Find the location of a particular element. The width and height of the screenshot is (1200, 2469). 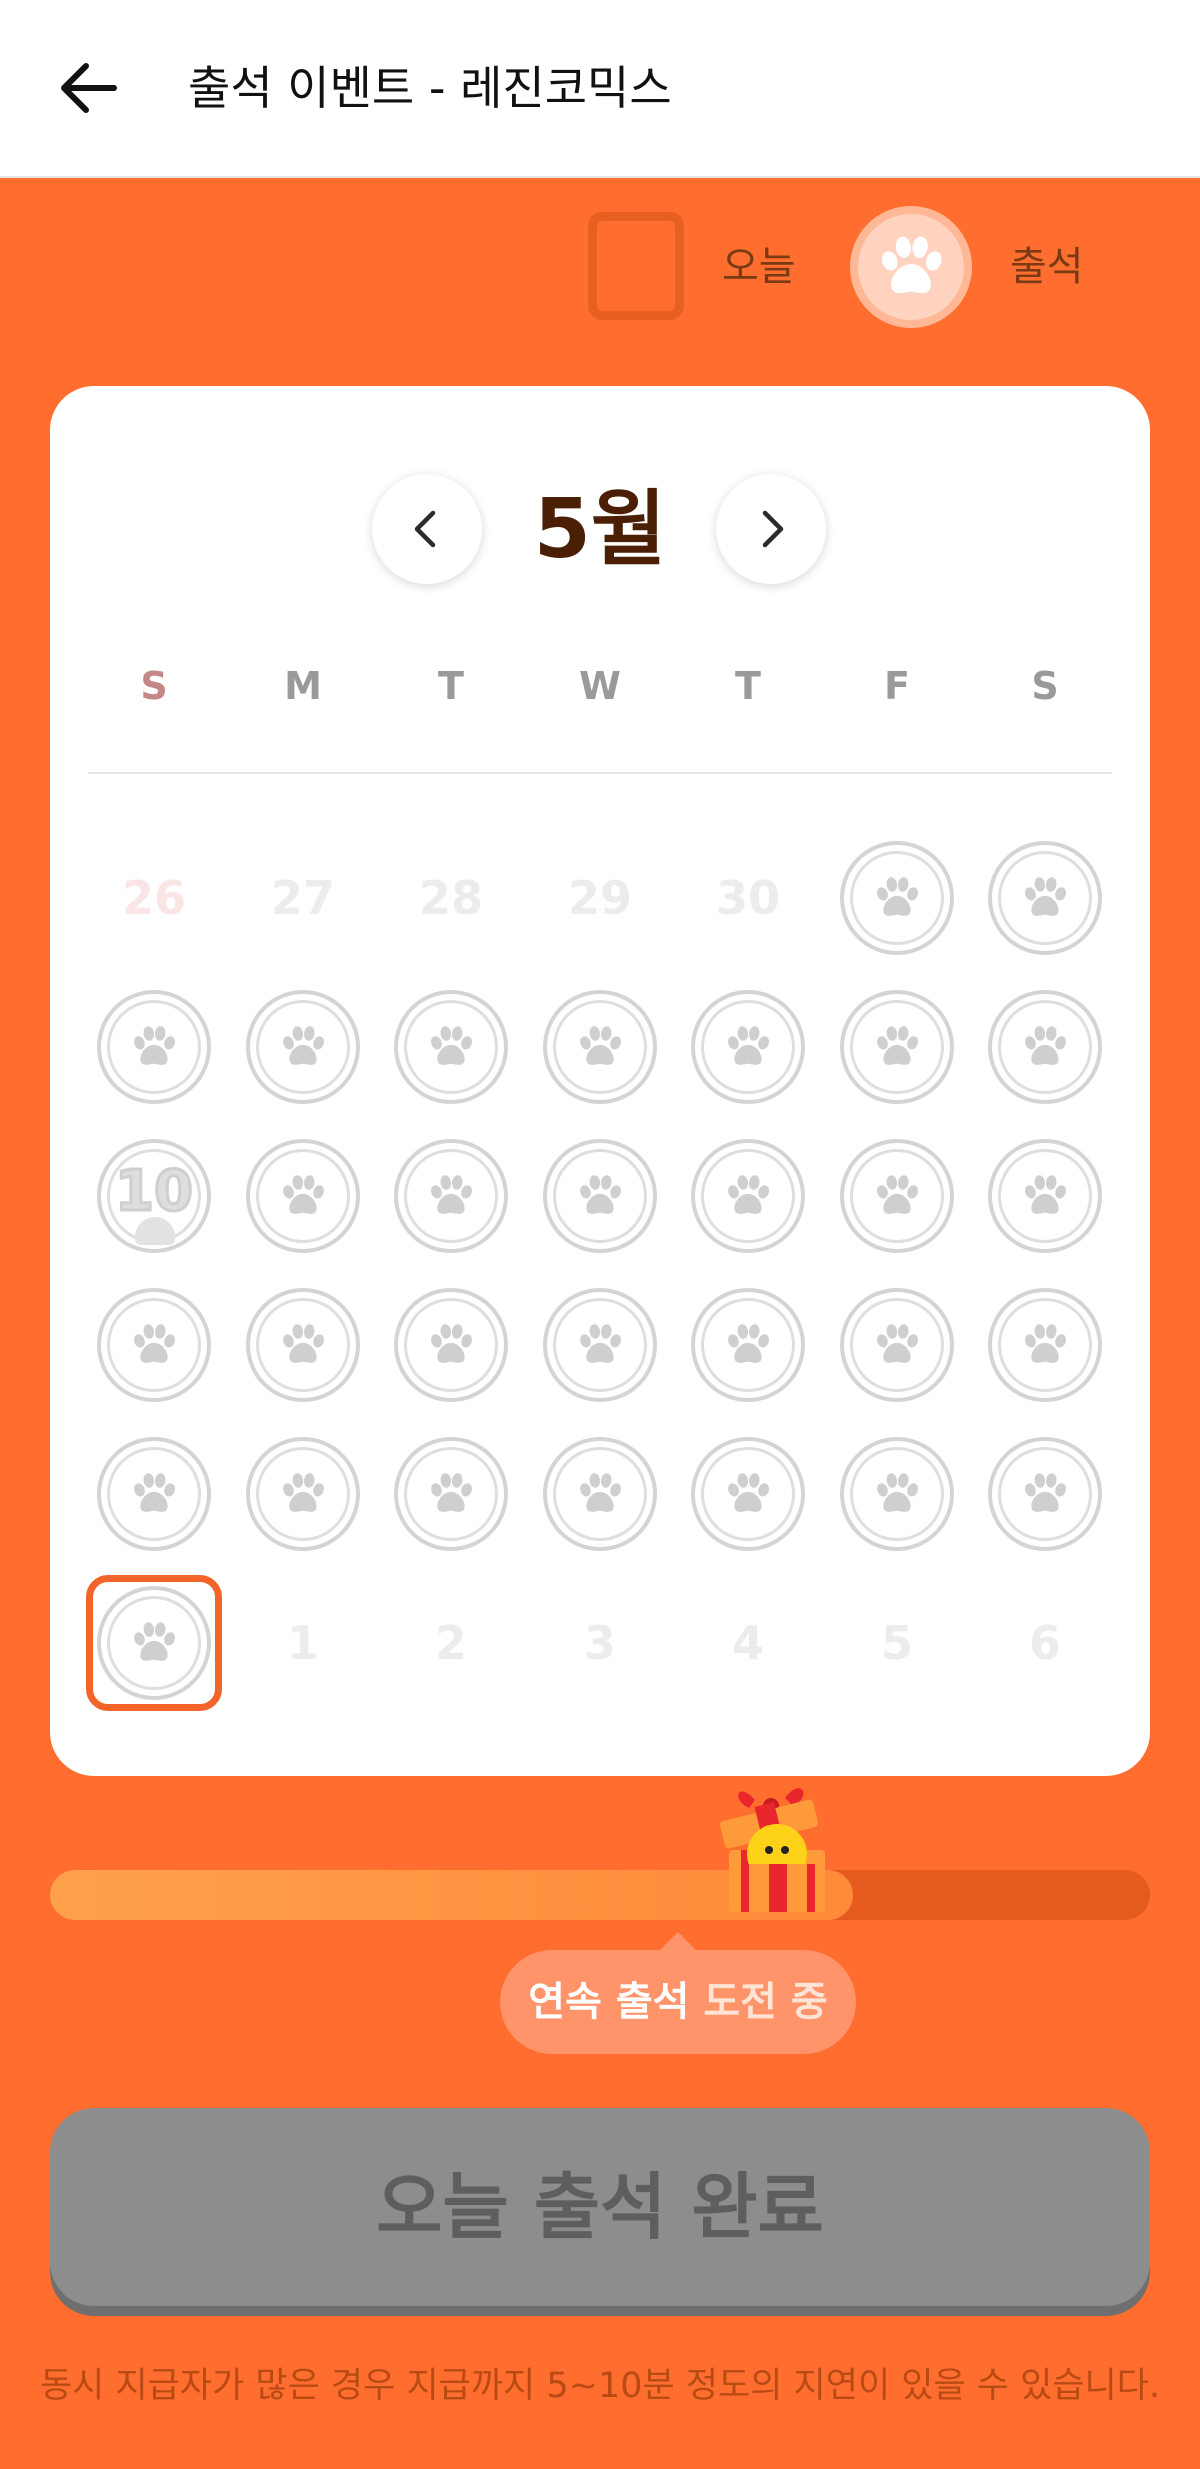

attendance-complete-button: 오늘 출석 완료 is located at coordinates (600, 2207).